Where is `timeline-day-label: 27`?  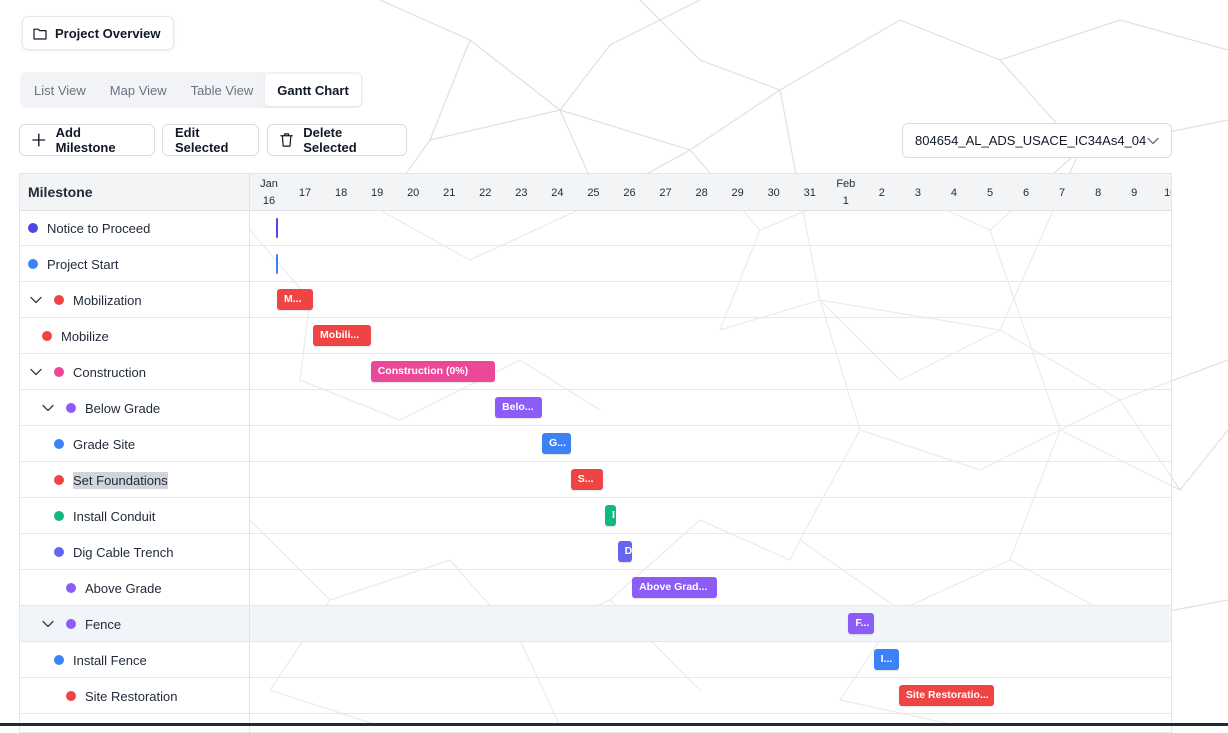 timeline-day-label: 27 is located at coordinates (665, 193).